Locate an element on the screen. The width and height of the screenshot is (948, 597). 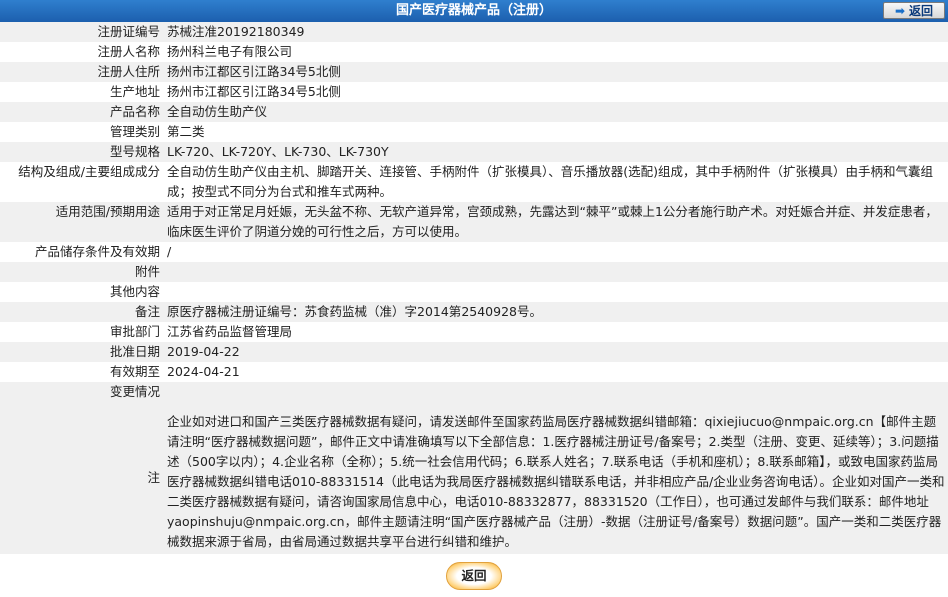
field-label: 有效期至 is located at coordinates (82, 372).